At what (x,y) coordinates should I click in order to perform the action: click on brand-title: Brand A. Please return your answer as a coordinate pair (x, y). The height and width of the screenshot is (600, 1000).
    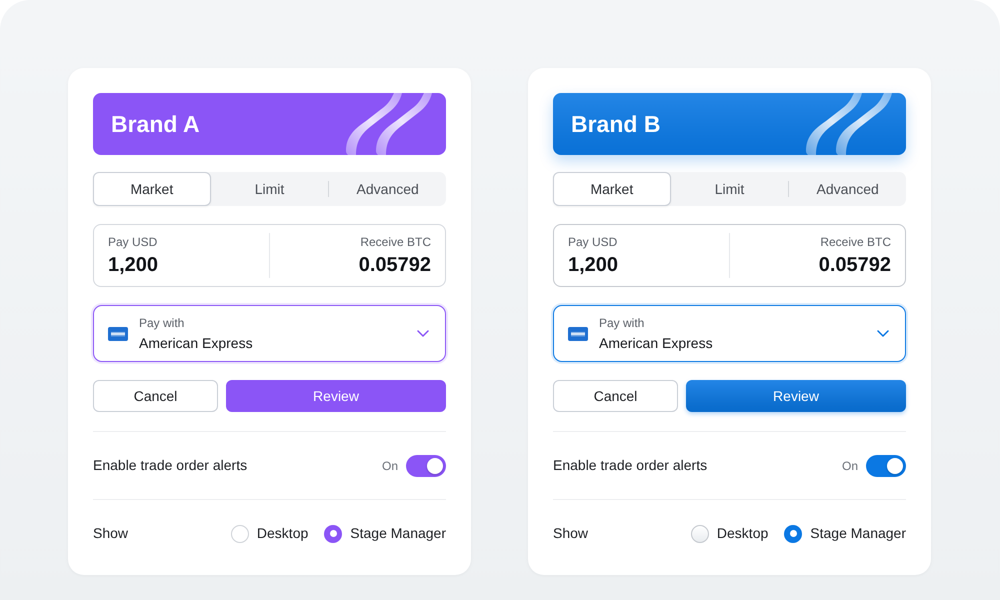
    Looking at the image, I should click on (155, 124).